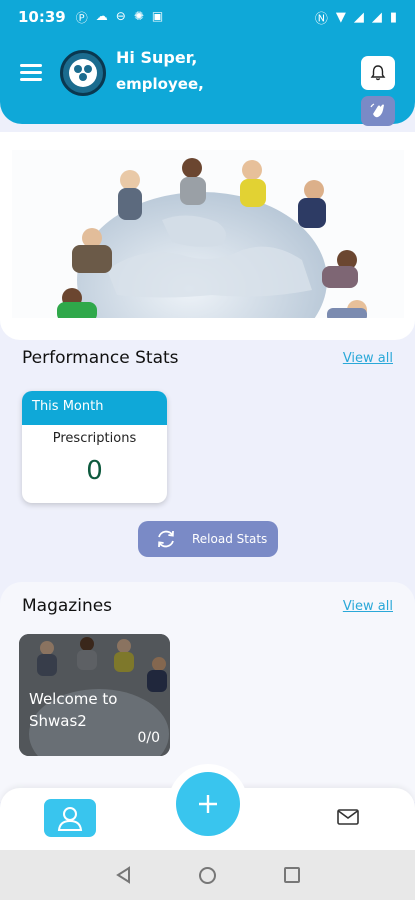 This screenshot has width=415, height=900. I want to click on nav-messages-button, so click(348, 817).